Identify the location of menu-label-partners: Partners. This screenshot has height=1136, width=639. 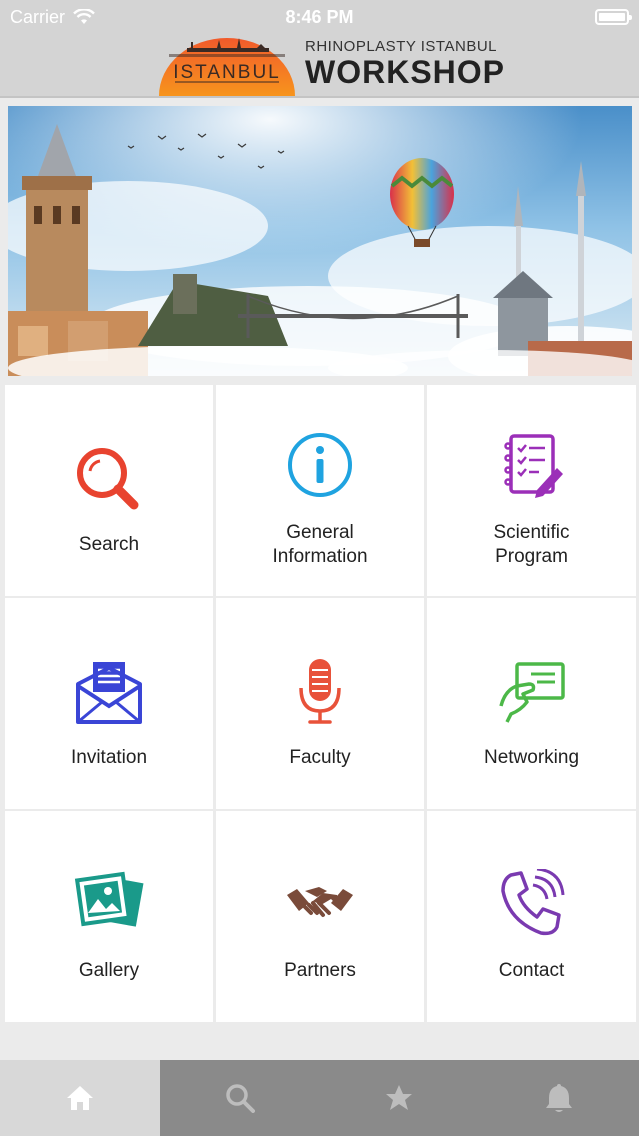
(320, 970).